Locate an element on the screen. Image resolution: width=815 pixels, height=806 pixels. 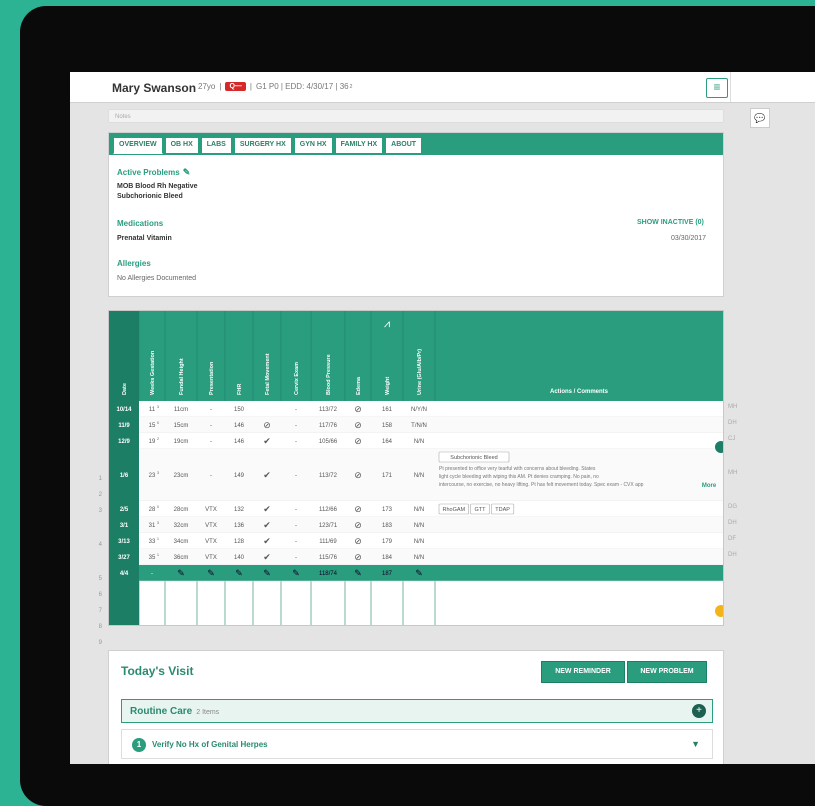
chat-icon: 💬 is located at coordinates (760, 118).